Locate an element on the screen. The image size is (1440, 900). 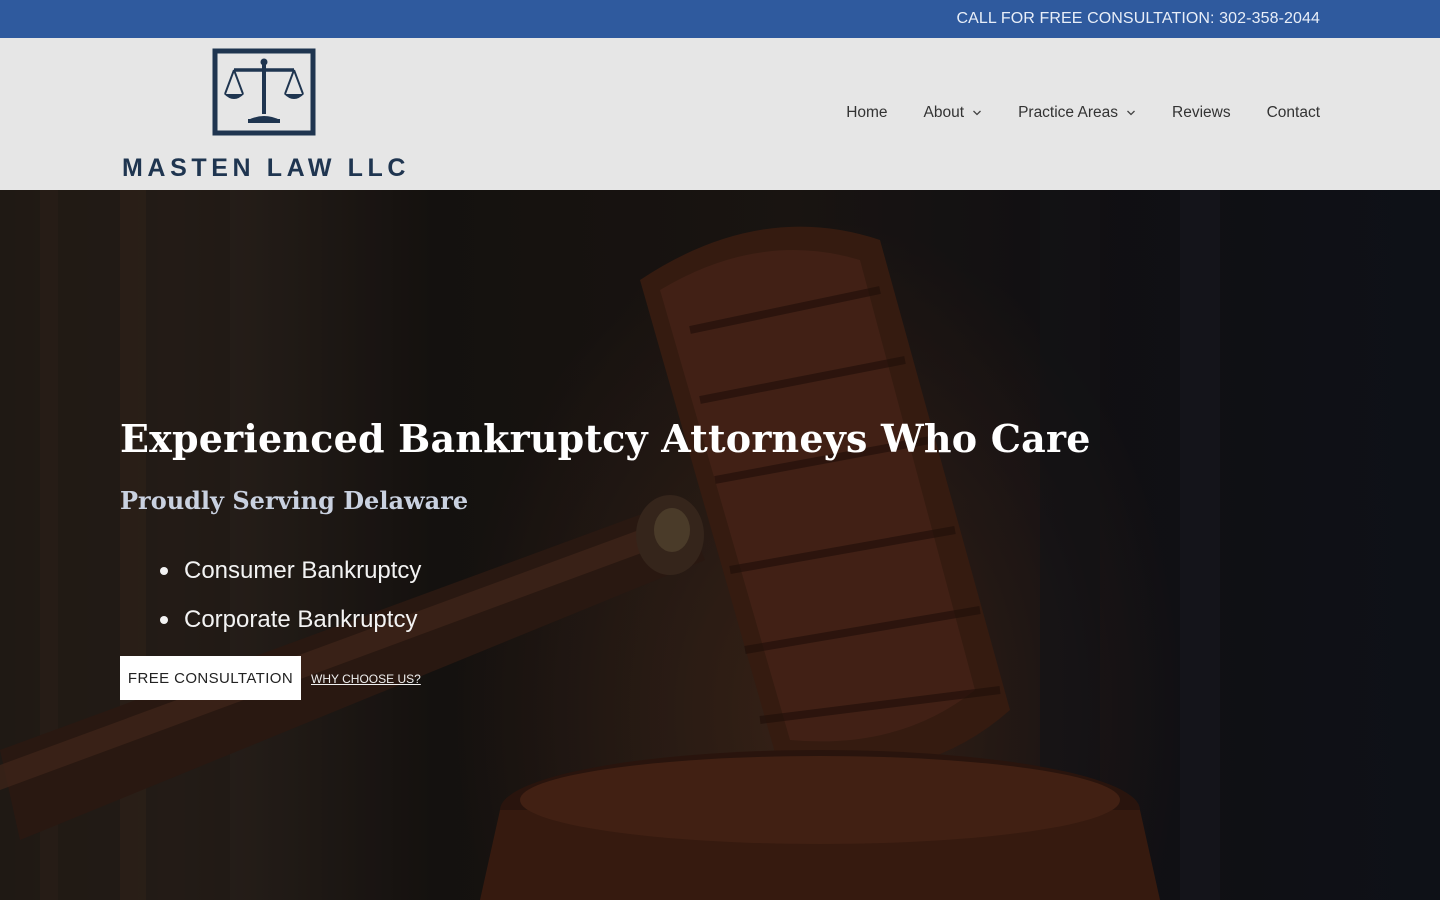
nav-label: Home is located at coordinates (867, 112).